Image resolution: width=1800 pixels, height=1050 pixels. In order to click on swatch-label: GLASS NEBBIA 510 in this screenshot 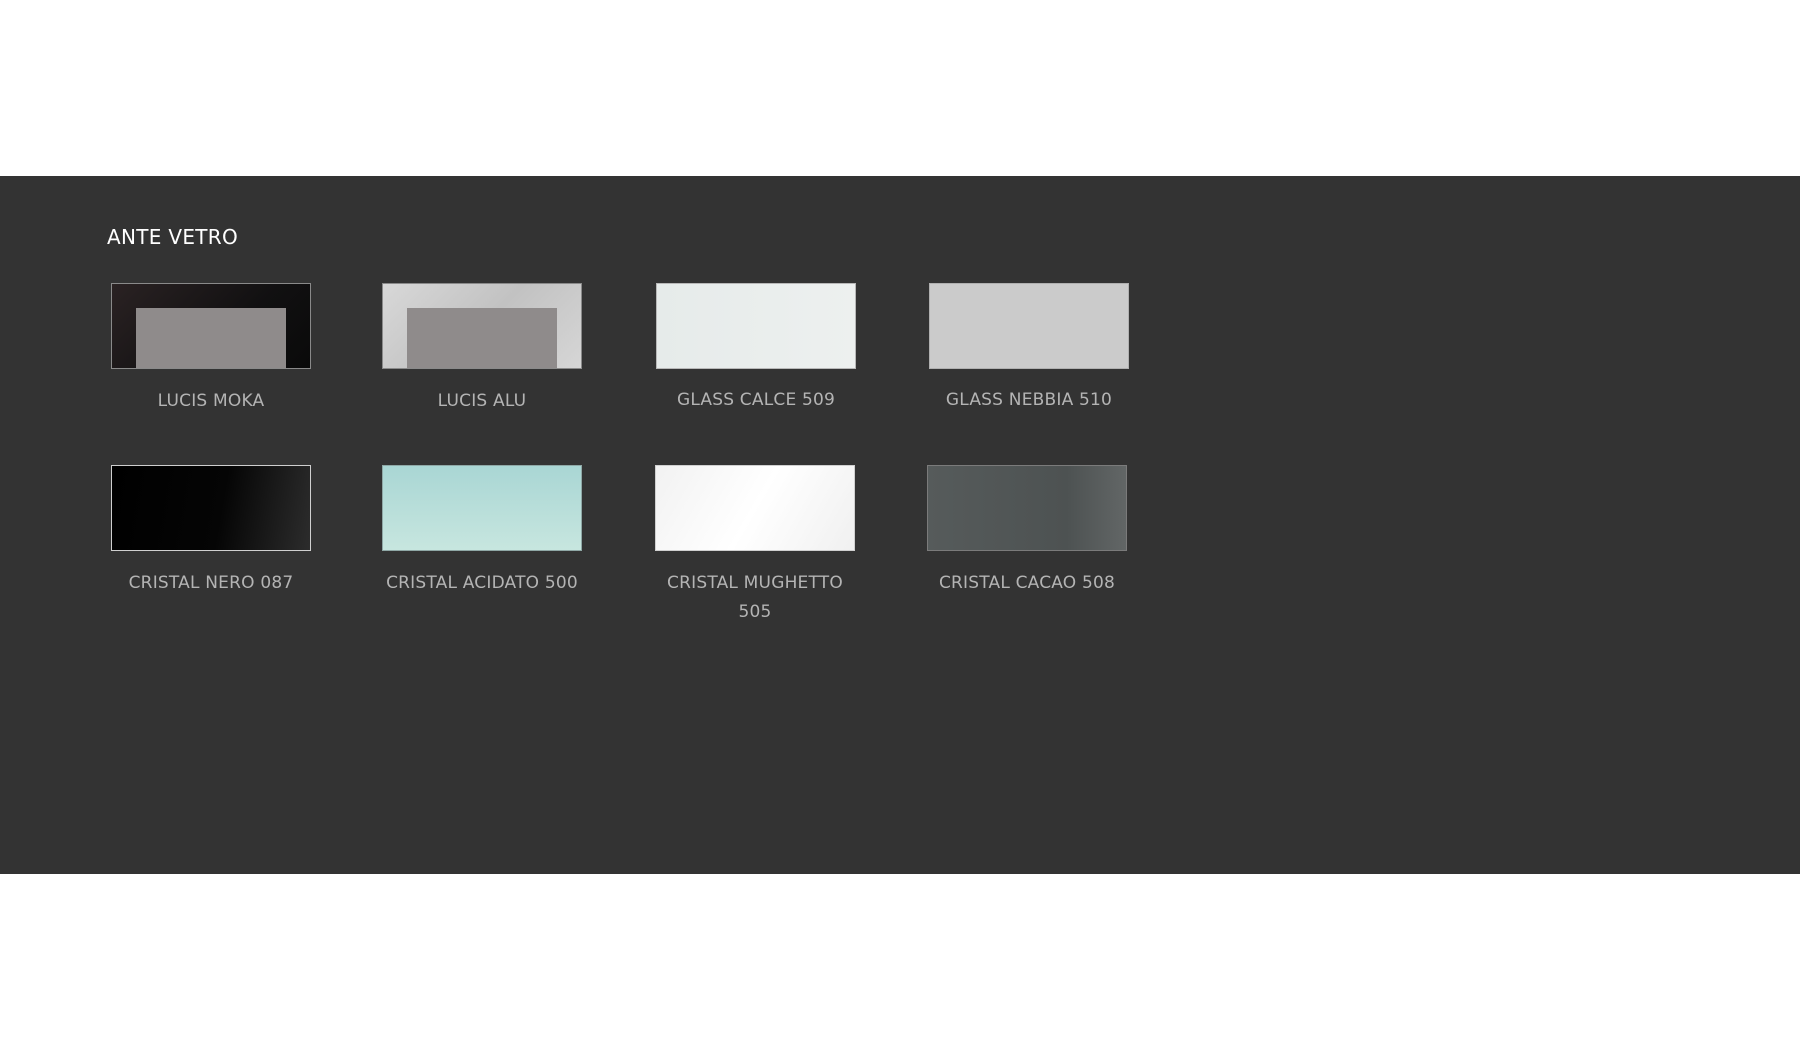, I will do `click(1029, 400)`.